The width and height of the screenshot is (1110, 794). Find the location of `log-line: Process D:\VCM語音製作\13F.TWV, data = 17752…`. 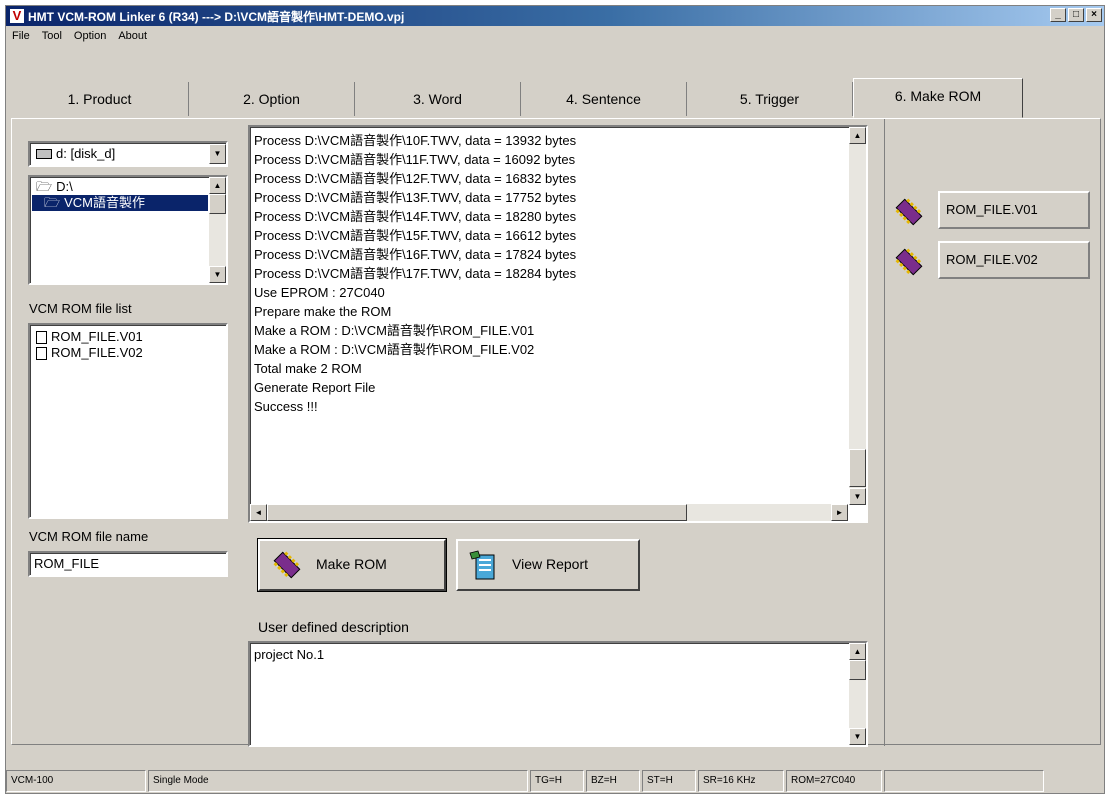

log-line: Process D:\VCM語音製作\13F.TWV, data = 17752… is located at coordinates (415, 197).